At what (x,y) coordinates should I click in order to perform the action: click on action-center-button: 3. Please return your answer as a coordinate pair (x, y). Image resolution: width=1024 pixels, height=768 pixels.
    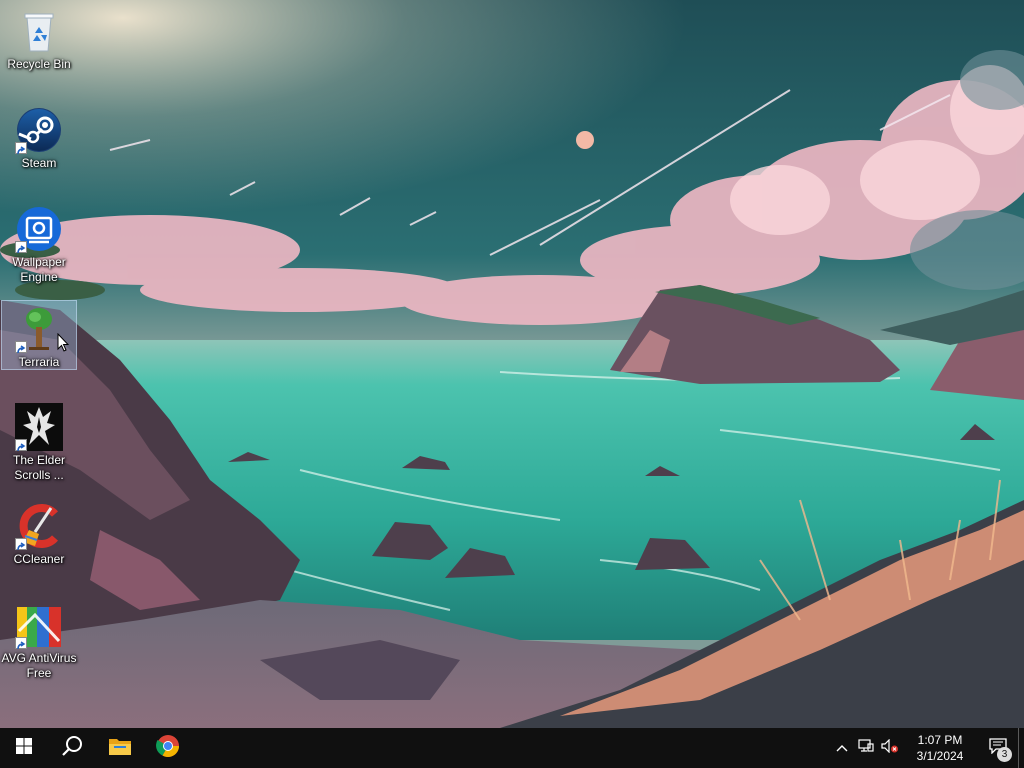
    Looking at the image, I should click on (998, 748).